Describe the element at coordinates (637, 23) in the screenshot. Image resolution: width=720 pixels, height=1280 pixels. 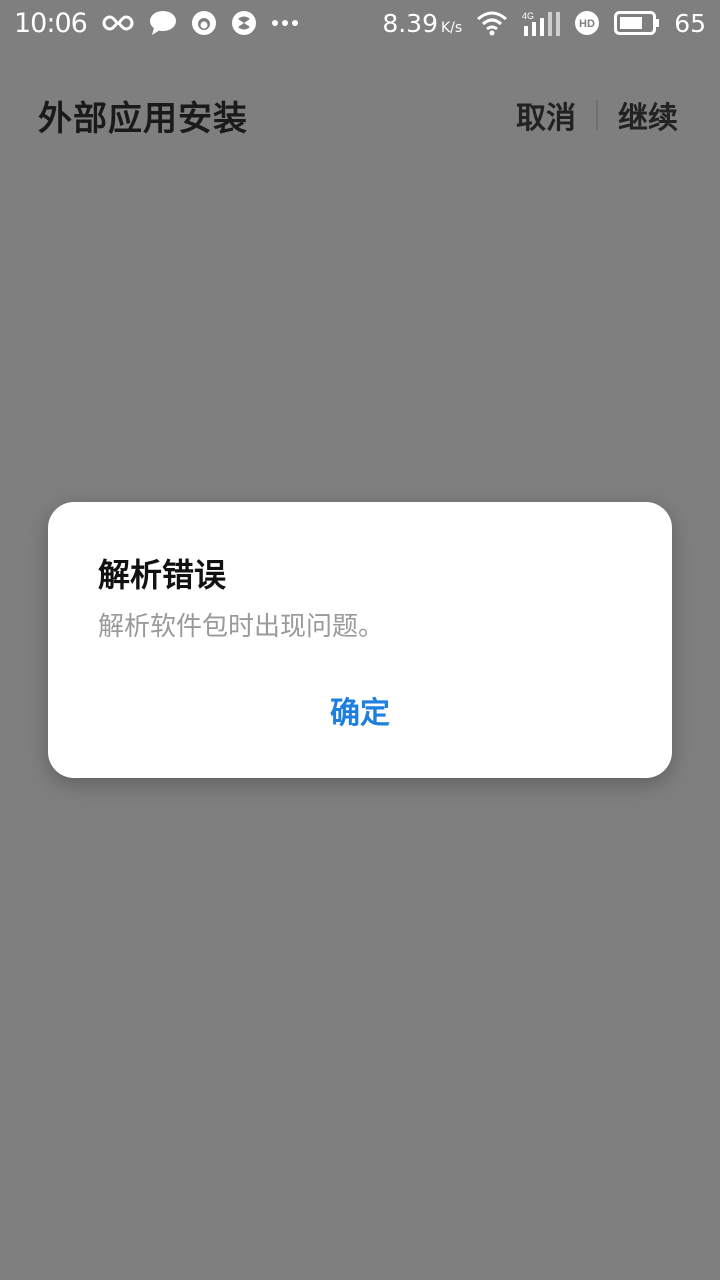
I see `battery-icon` at that location.